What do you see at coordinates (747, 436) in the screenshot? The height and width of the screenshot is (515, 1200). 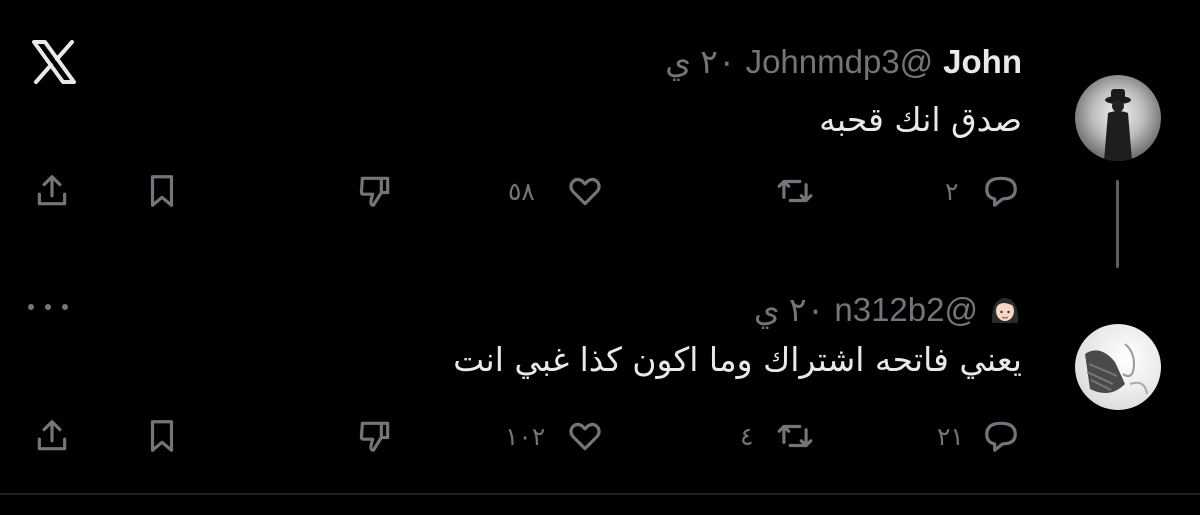 I see `retweet-count: ٤` at bounding box center [747, 436].